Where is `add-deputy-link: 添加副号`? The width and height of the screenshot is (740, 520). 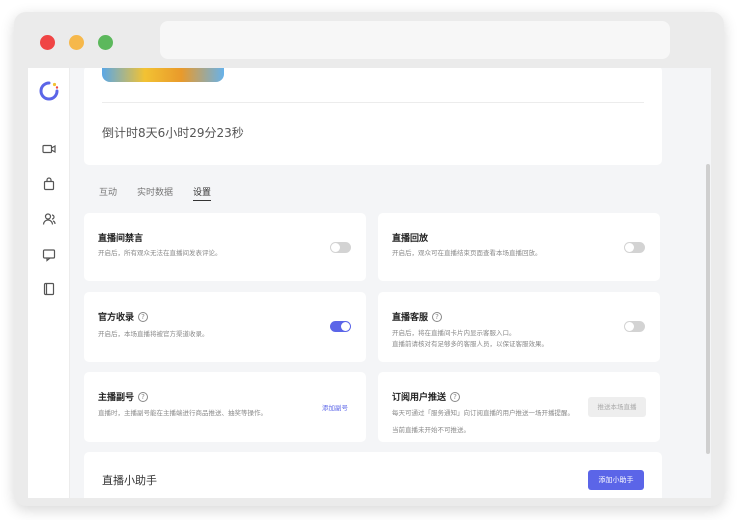 add-deputy-link: 添加副号 is located at coordinates (335, 407).